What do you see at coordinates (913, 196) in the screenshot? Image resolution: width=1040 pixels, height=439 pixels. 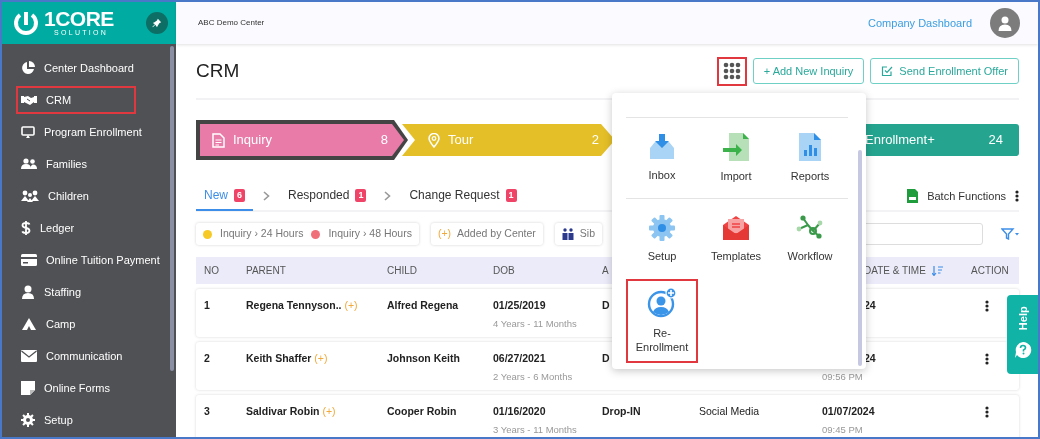 I see `spreadsheet-icon` at bounding box center [913, 196].